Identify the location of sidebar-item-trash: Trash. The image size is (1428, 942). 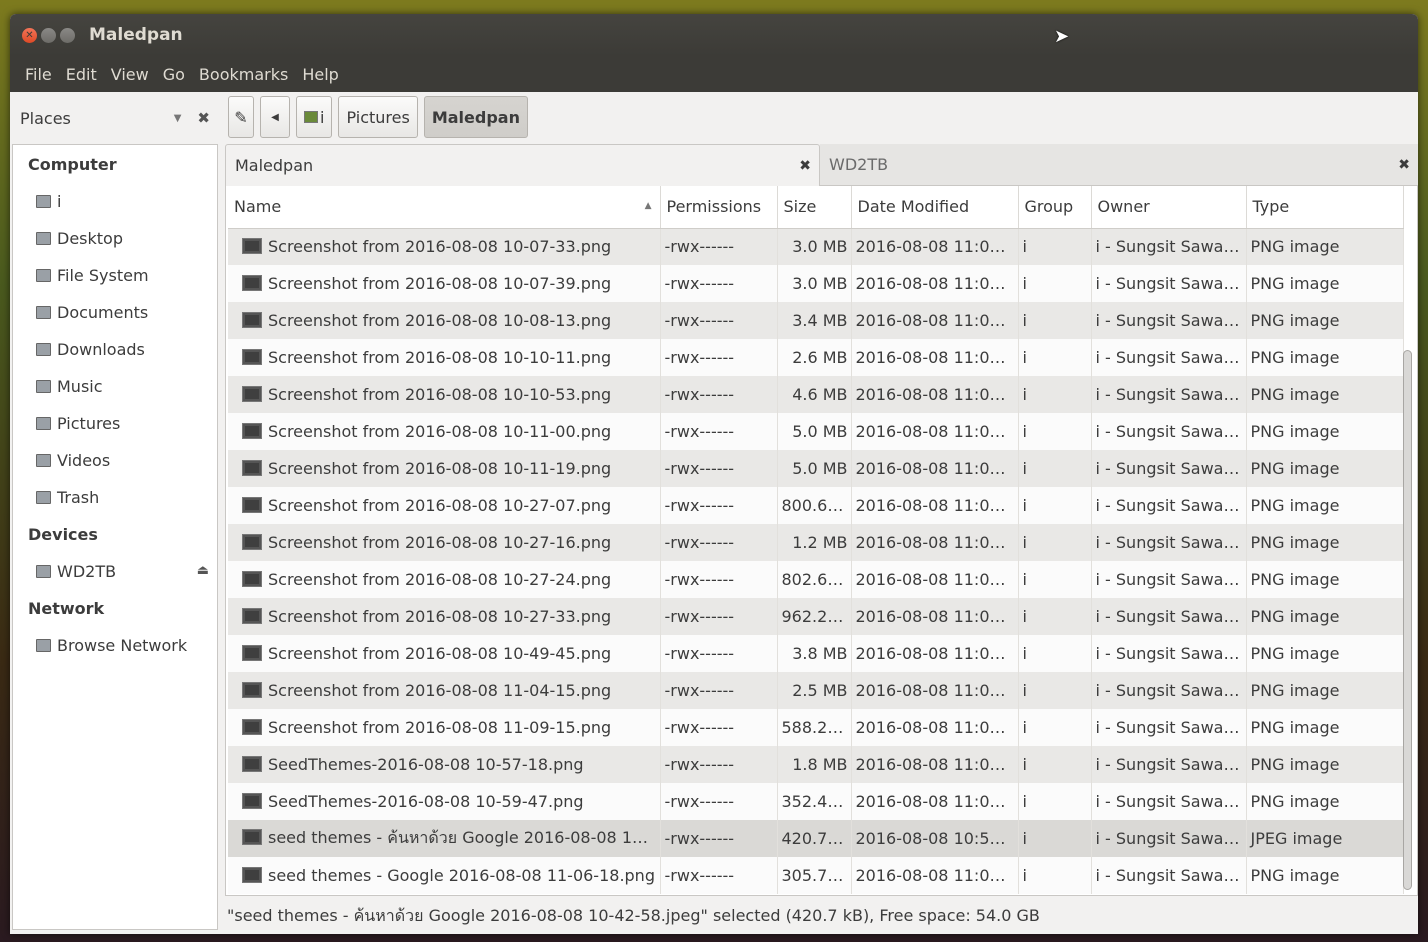
(67, 497).